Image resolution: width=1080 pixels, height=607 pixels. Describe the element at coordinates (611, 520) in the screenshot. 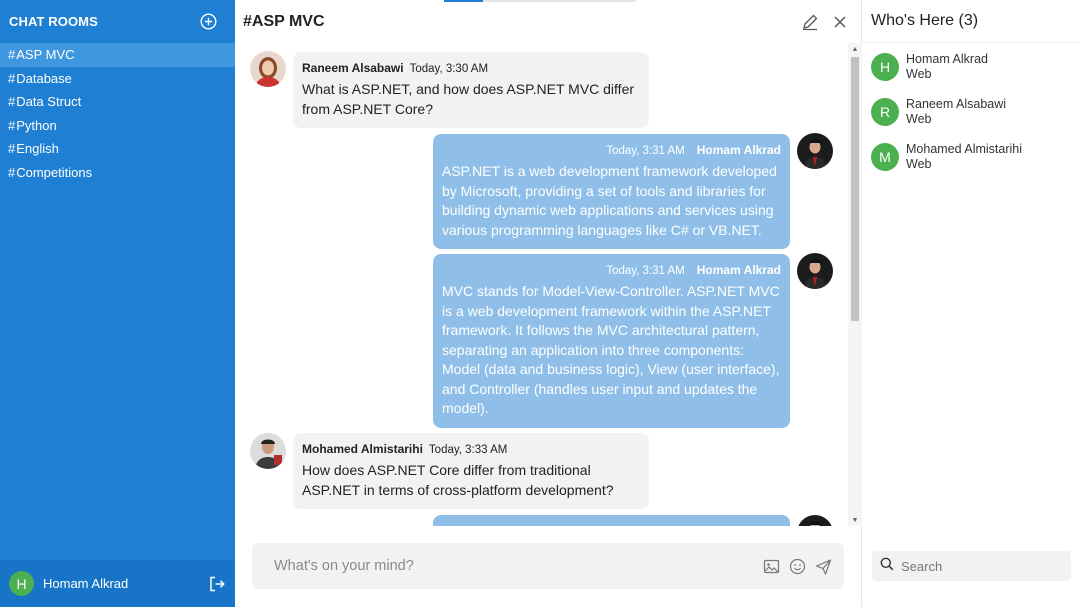

I see `message-bubble-partial` at that location.